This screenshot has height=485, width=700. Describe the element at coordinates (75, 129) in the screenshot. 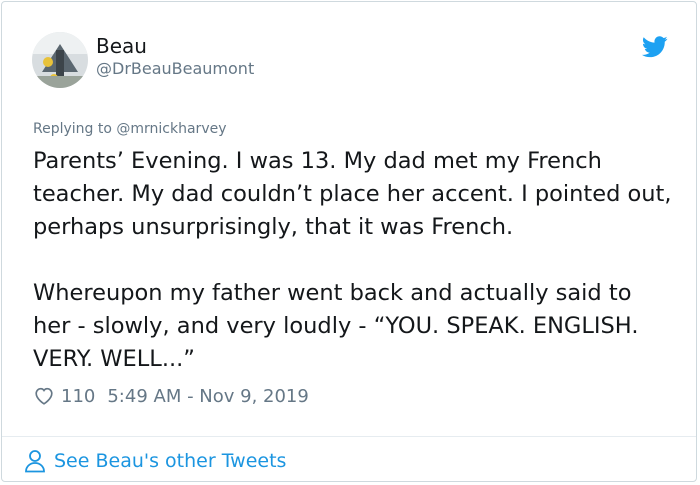

I see `replying-to-label: Replying to` at that location.